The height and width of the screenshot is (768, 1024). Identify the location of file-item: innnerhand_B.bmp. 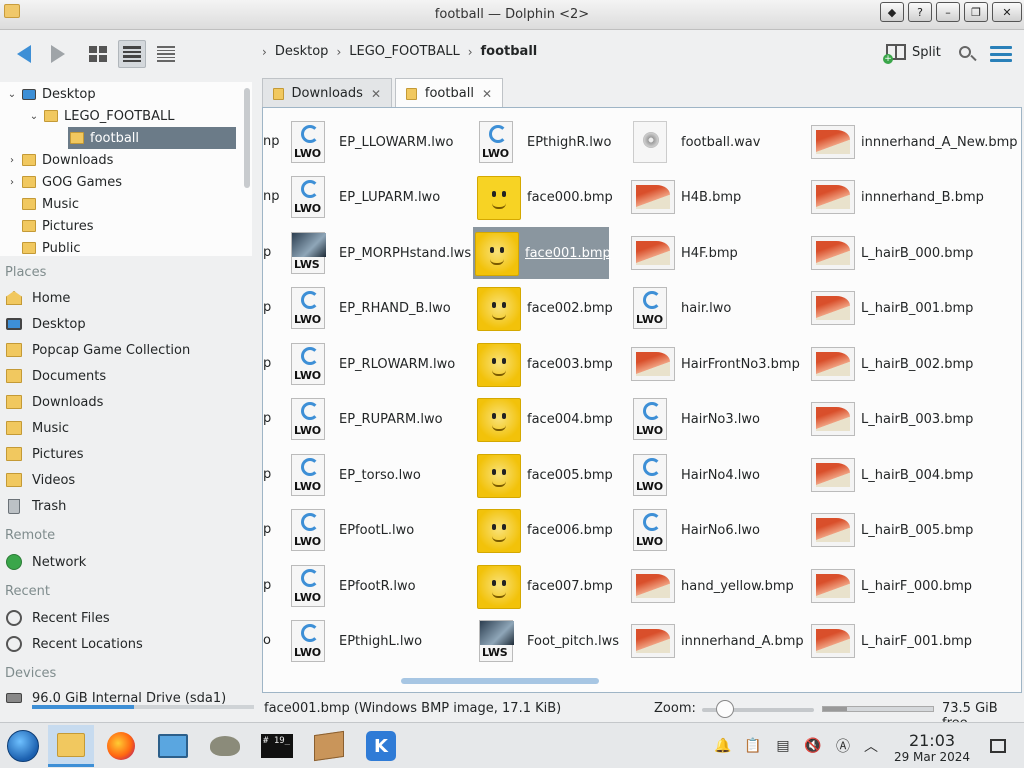
(896, 197).